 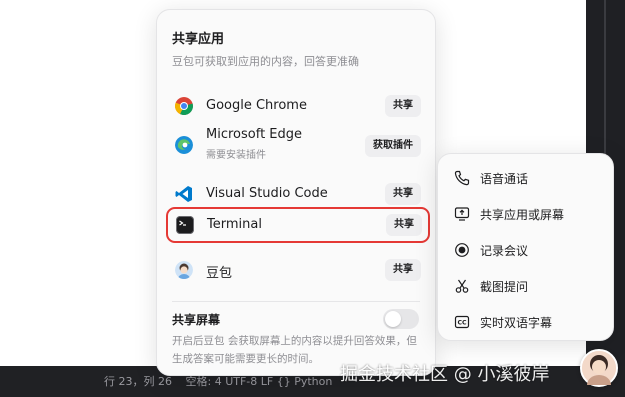 I want to click on menu-item-share-screen: 共享应用或屏幕, so click(x=527, y=214).